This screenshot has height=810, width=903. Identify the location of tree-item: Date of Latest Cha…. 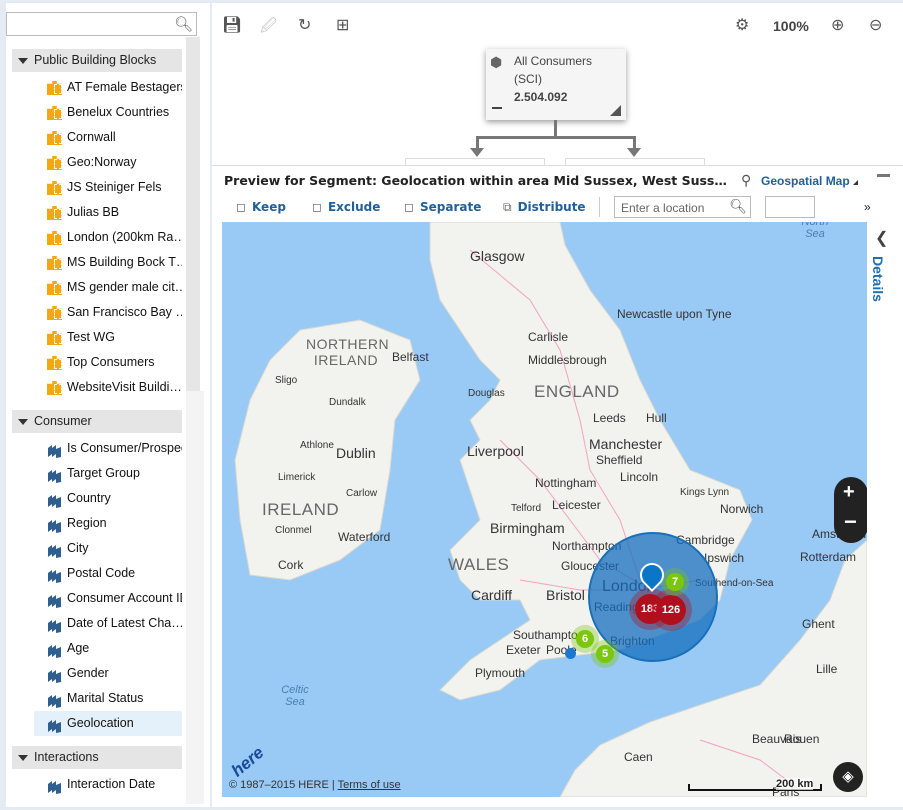
(108, 623).